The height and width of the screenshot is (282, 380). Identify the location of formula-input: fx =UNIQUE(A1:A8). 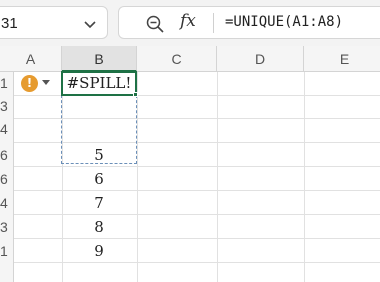
(249, 22).